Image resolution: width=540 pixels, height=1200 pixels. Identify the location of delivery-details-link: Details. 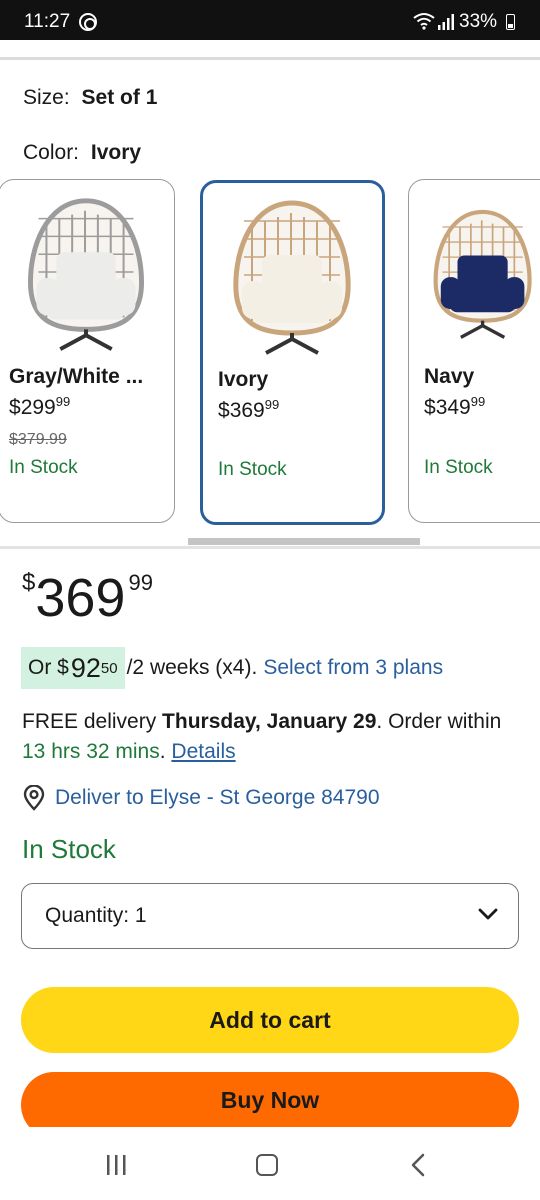
(203, 751).